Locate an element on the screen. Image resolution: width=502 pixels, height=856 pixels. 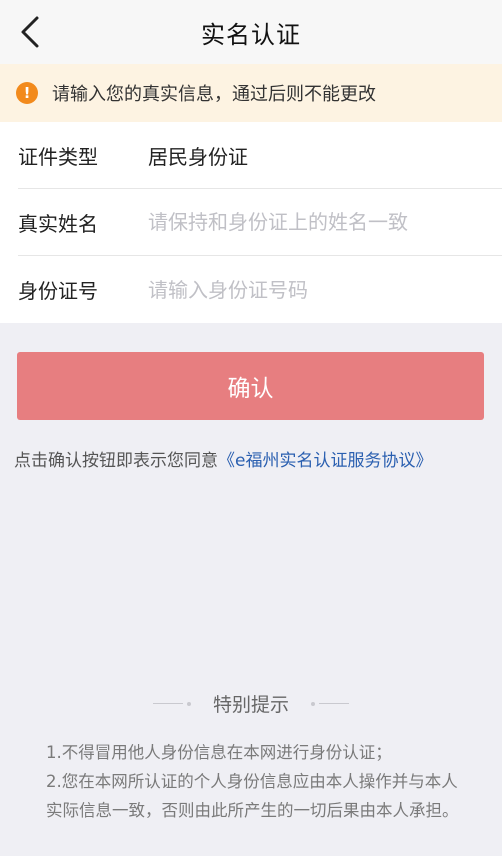
tips-header: 特别提示 is located at coordinates (251, 703).